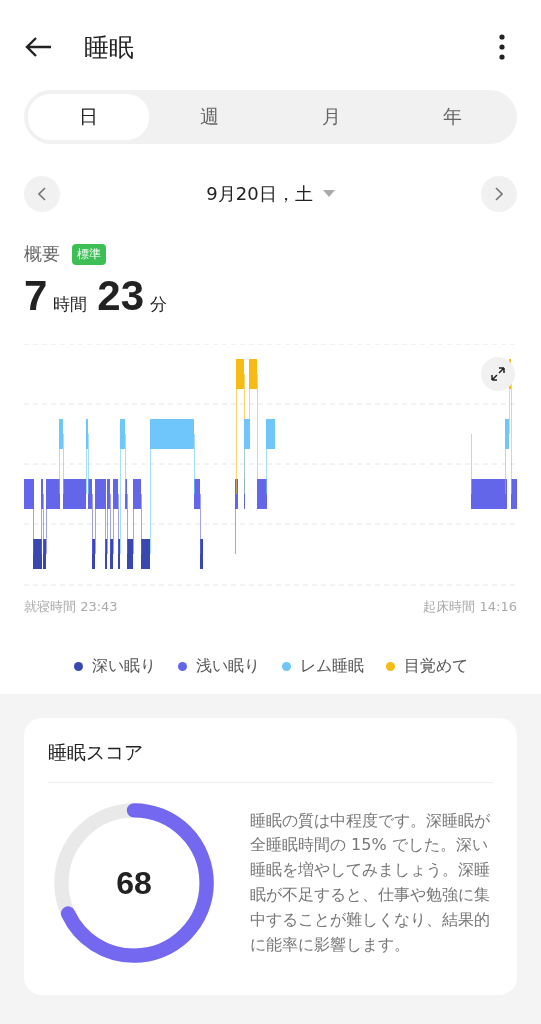 Image resolution: width=541 pixels, height=1024 pixels. I want to click on summary-label: 概要, so click(42, 254).